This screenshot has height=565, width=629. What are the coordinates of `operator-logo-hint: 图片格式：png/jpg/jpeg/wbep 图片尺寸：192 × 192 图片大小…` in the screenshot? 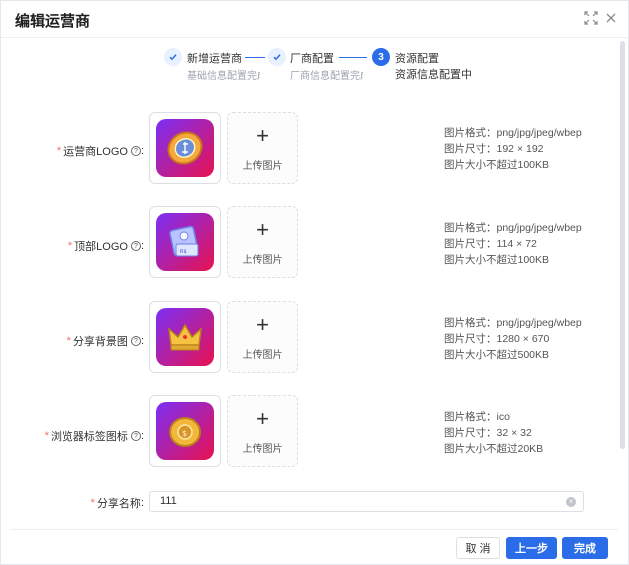 It's located at (513, 149).